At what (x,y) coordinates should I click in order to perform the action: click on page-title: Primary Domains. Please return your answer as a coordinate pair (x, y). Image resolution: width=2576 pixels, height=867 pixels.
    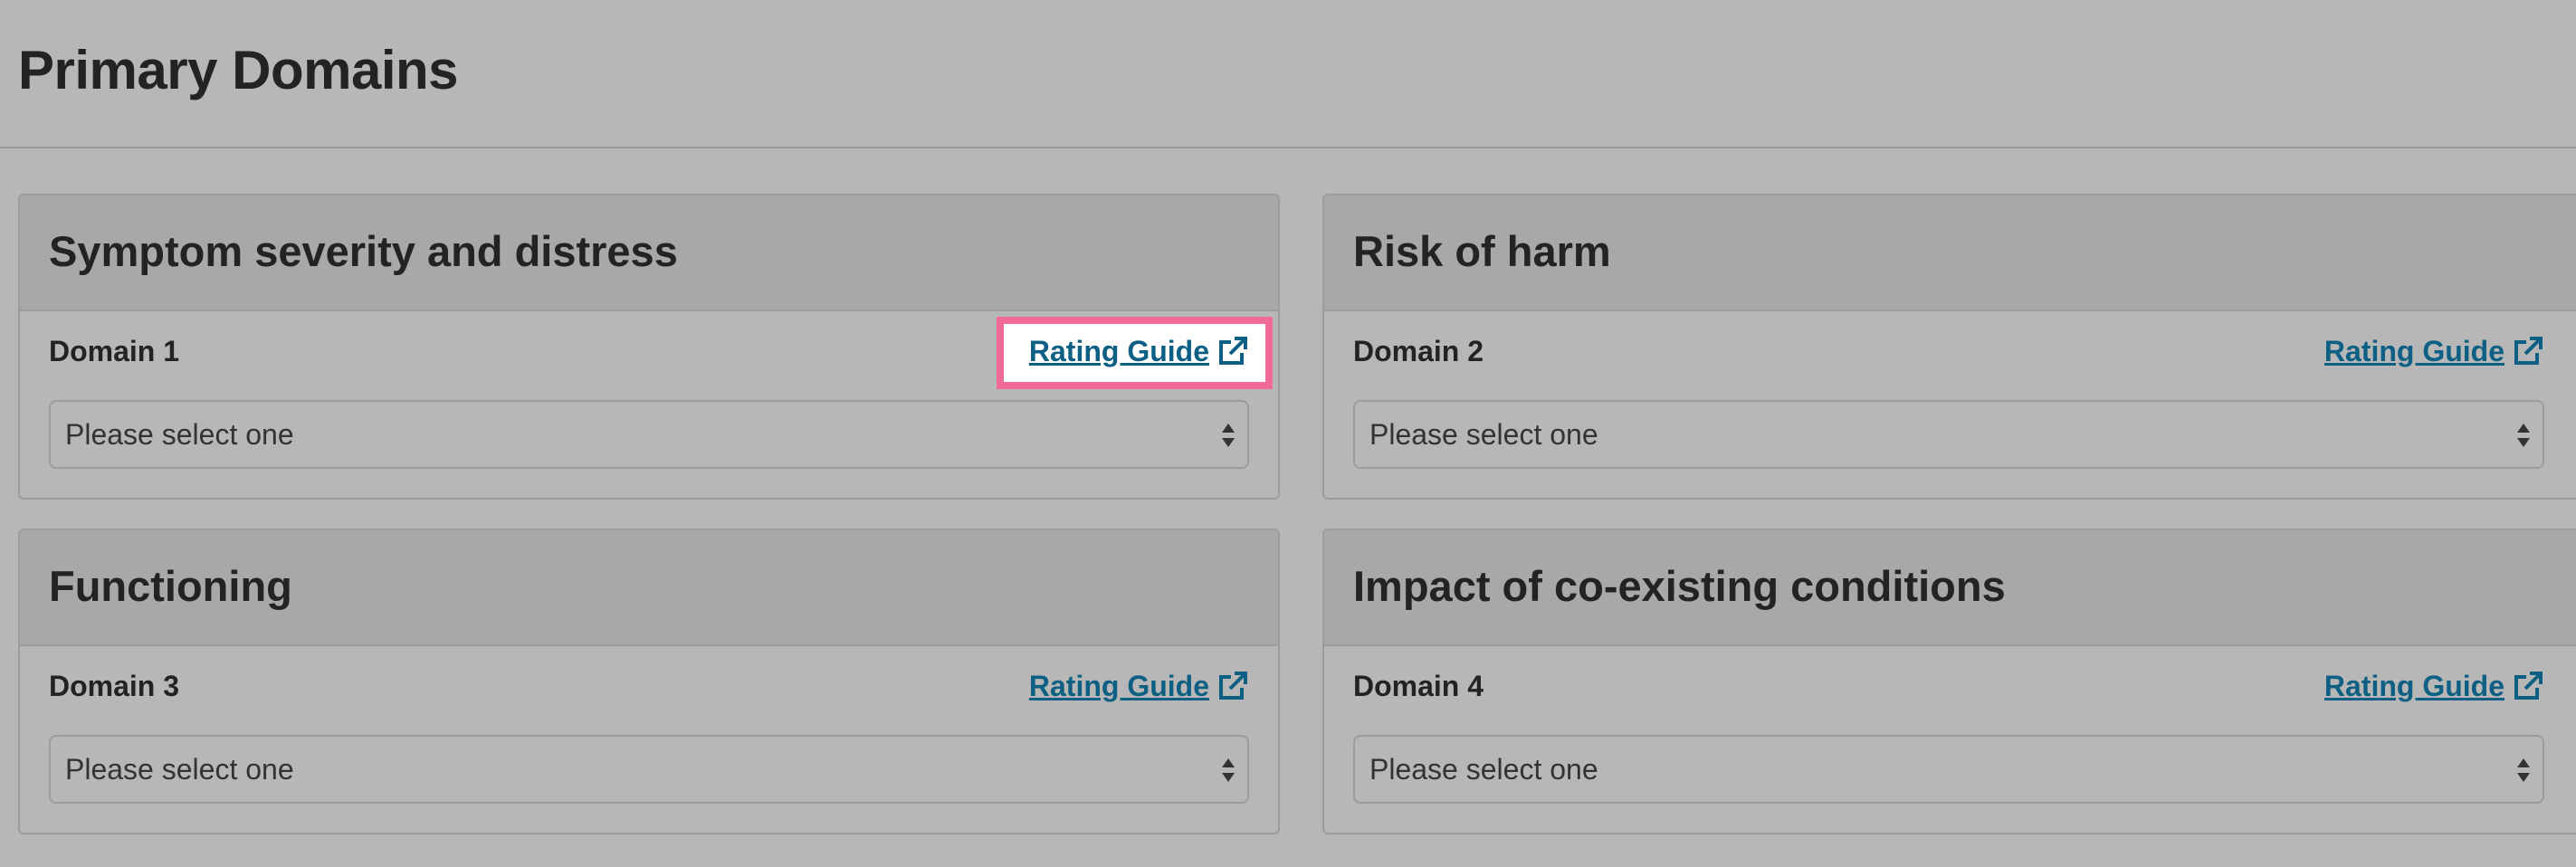
    Looking at the image, I should click on (238, 70).